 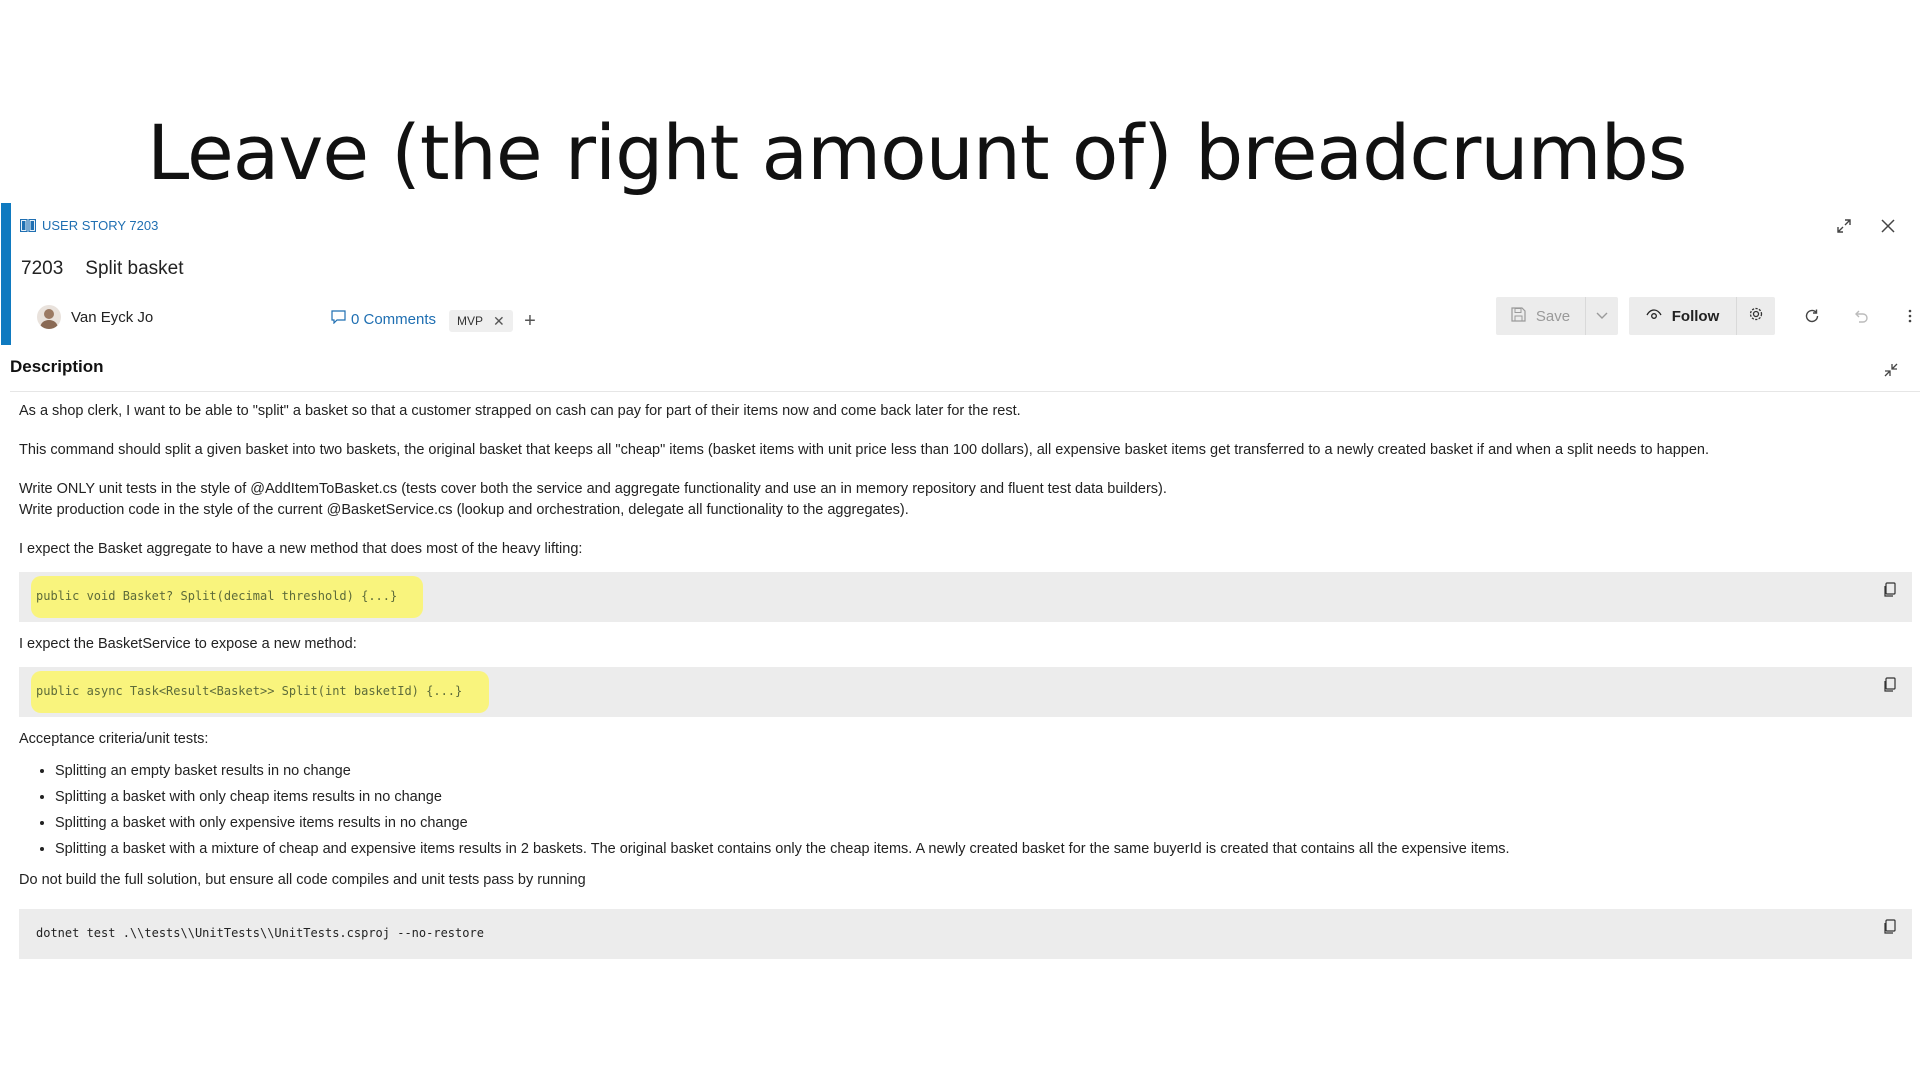 What do you see at coordinates (470, 321) in the screenshot?
I see `tag-label: MVP` at bounding box center [470, 321].